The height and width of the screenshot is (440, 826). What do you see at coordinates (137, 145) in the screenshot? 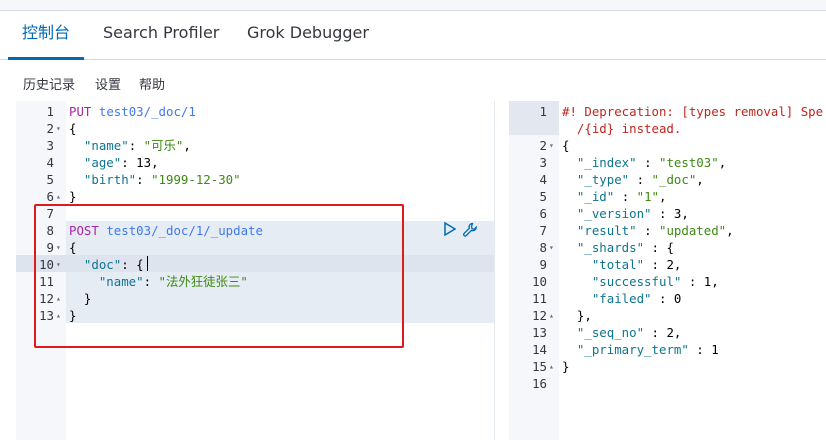
I see `request-code-text: "name": "可乐",` at bounding box center [137, 145].